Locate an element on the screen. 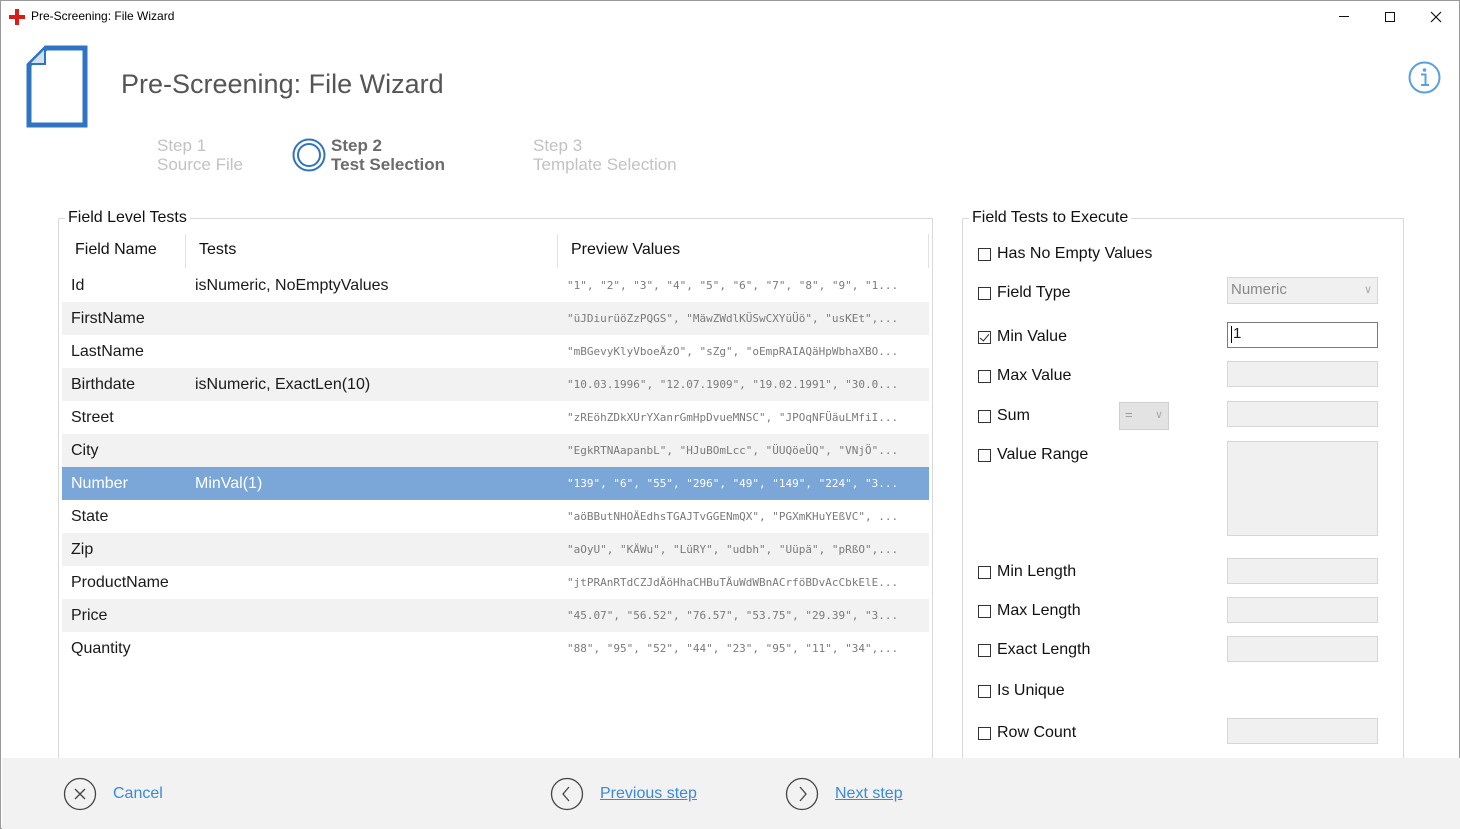 This screenshot has width=1460, height=829. next-step-button: Next step is located at coordinates (844, 793).